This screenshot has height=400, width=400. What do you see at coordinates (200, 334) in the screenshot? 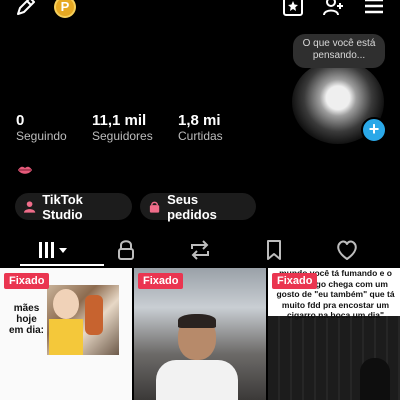
I see `video-thumbnail: Fixado` at bounding box center [200, 334].